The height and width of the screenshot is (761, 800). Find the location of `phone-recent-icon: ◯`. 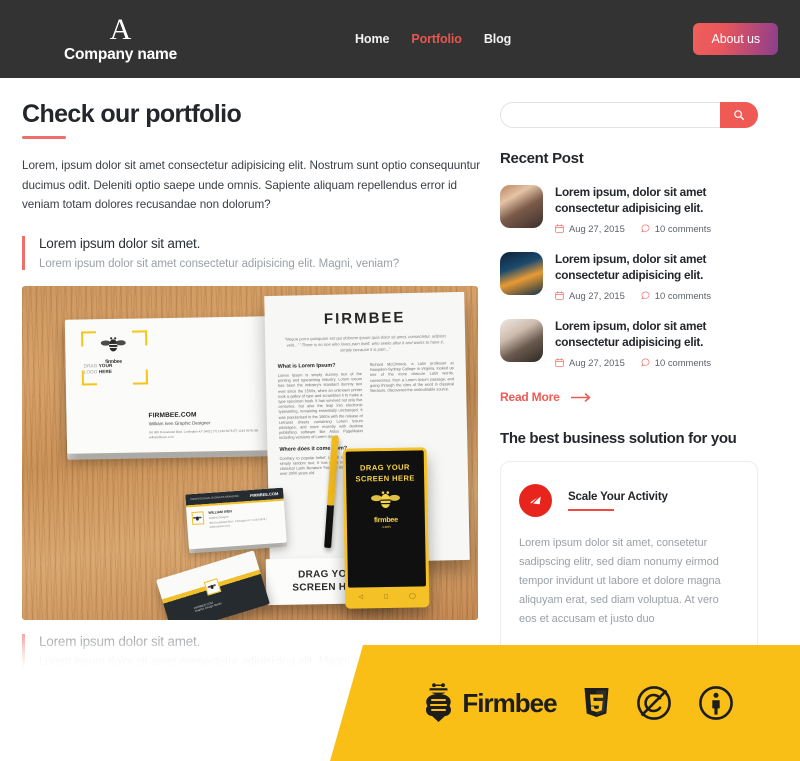

phone-recent-icon: ◯ is located at coordinates (412, 595).